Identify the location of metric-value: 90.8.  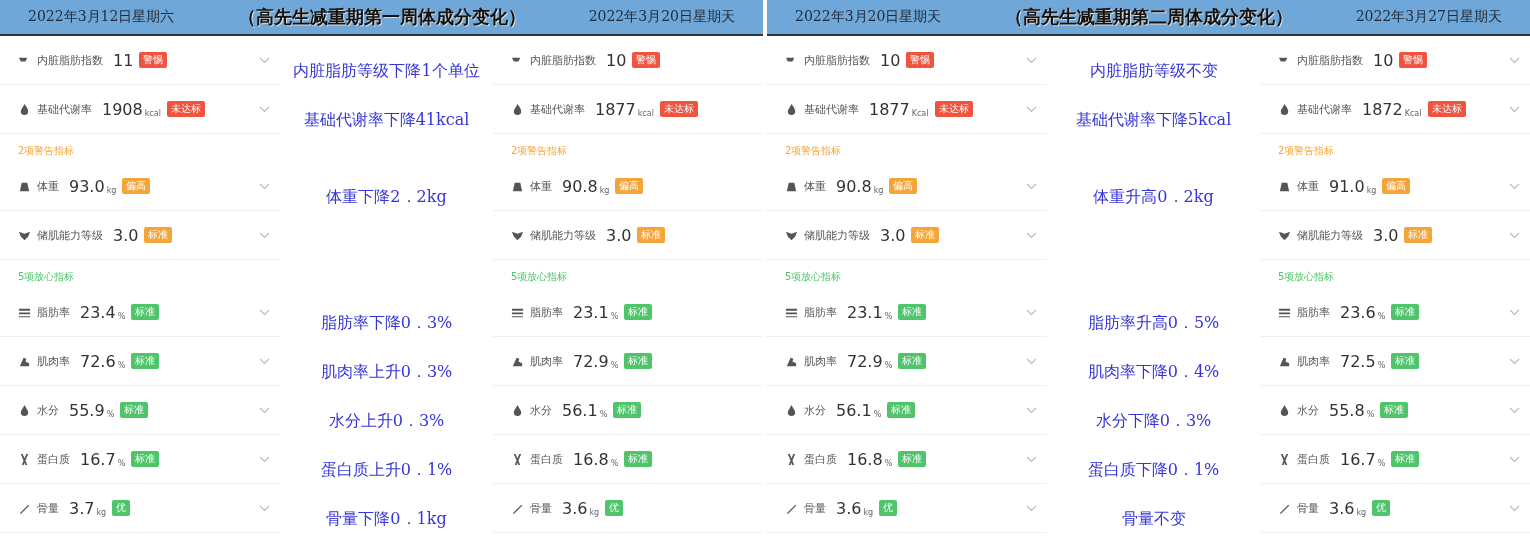
(580, 186).